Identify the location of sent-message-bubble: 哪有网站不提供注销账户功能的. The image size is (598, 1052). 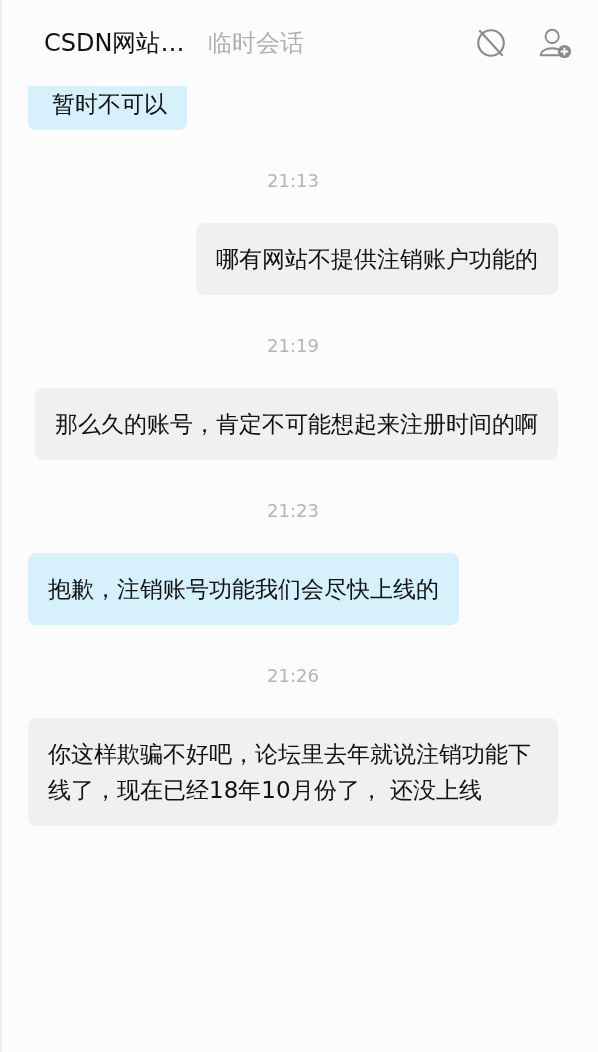
(377, 259).